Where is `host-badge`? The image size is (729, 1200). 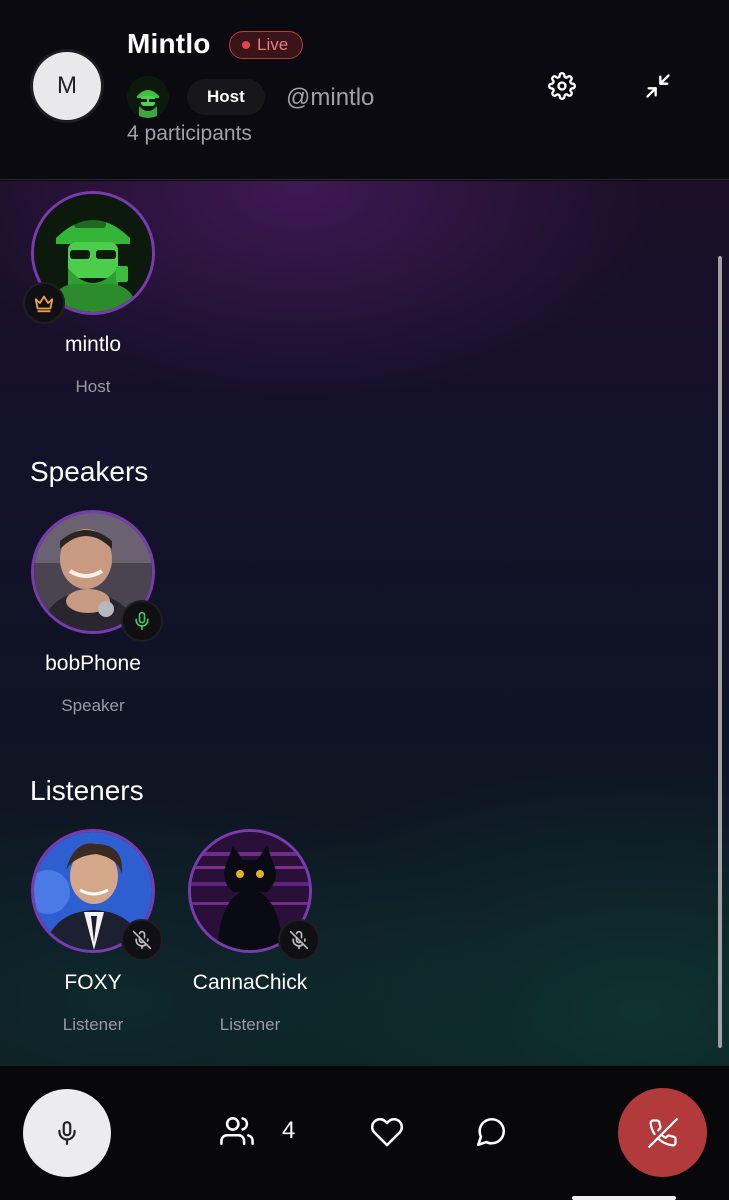
host-badge is located at coordinates (44, 303).